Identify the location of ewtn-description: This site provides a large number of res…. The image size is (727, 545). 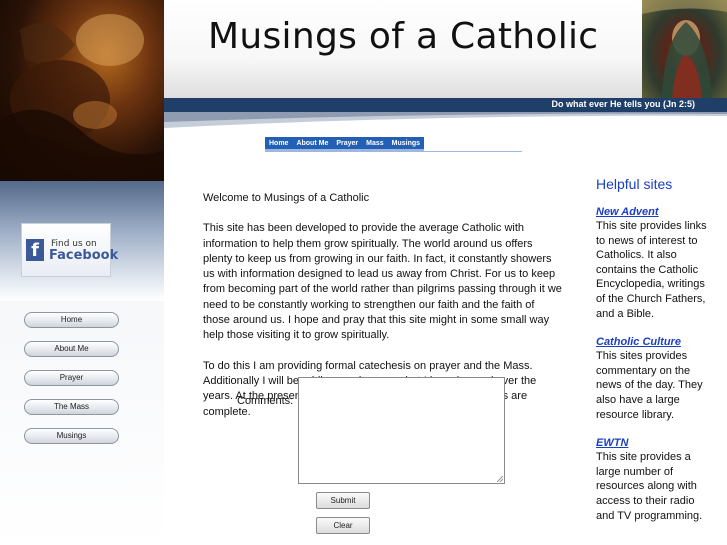
(649, 486).